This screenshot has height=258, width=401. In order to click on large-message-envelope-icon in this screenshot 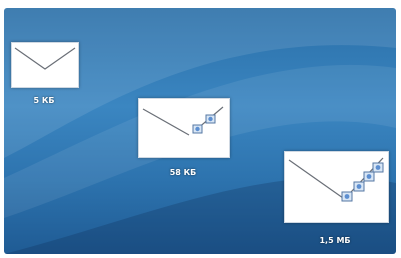, I will do `click(336, 187)`.